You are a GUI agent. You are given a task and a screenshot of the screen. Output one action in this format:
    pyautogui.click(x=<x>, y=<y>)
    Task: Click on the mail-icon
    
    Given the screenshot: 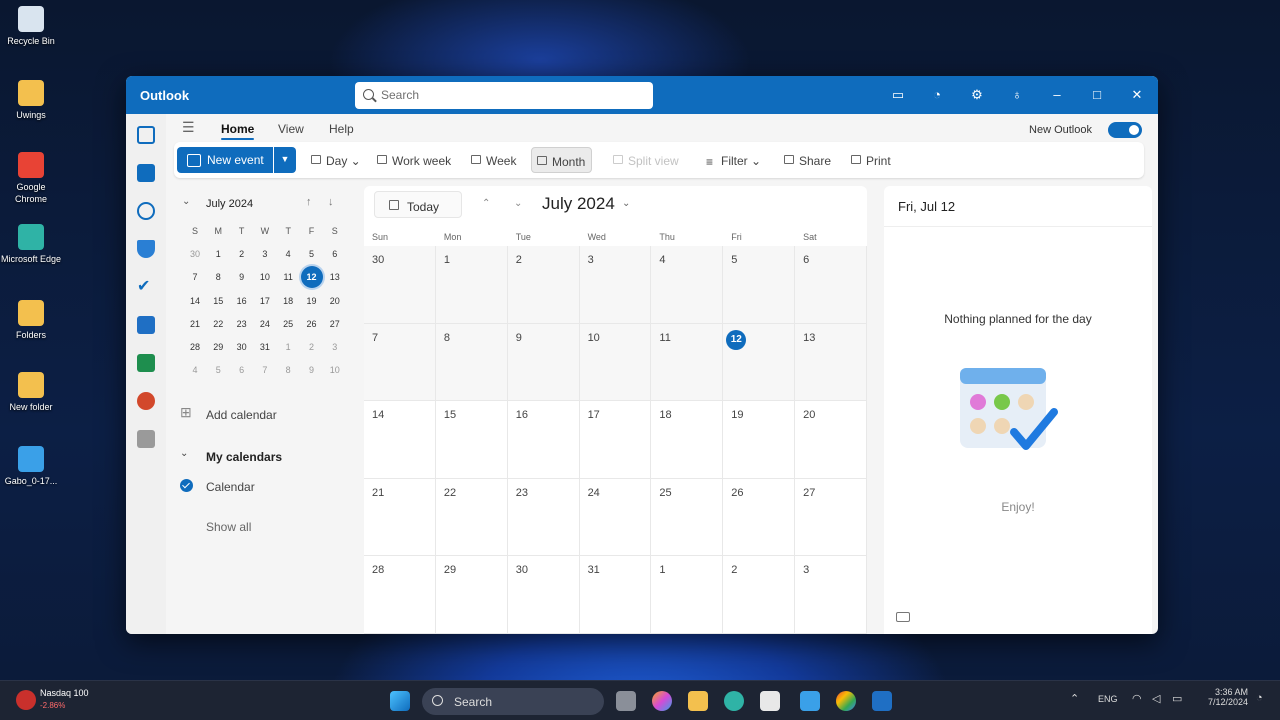 What is the action you would take?
    pyautogui.click(x=146, y=135)
    